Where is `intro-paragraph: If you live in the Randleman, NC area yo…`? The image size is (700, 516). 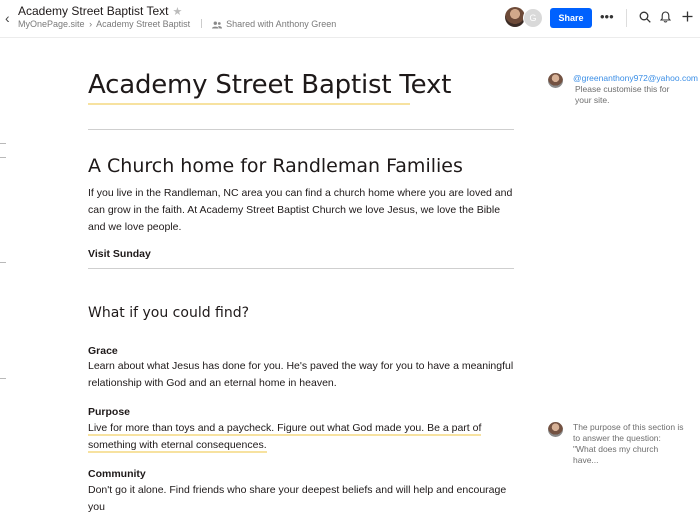 intro-paragraph: If you live in the Randleman, NC area yo… is located at coordinates (303, 210).